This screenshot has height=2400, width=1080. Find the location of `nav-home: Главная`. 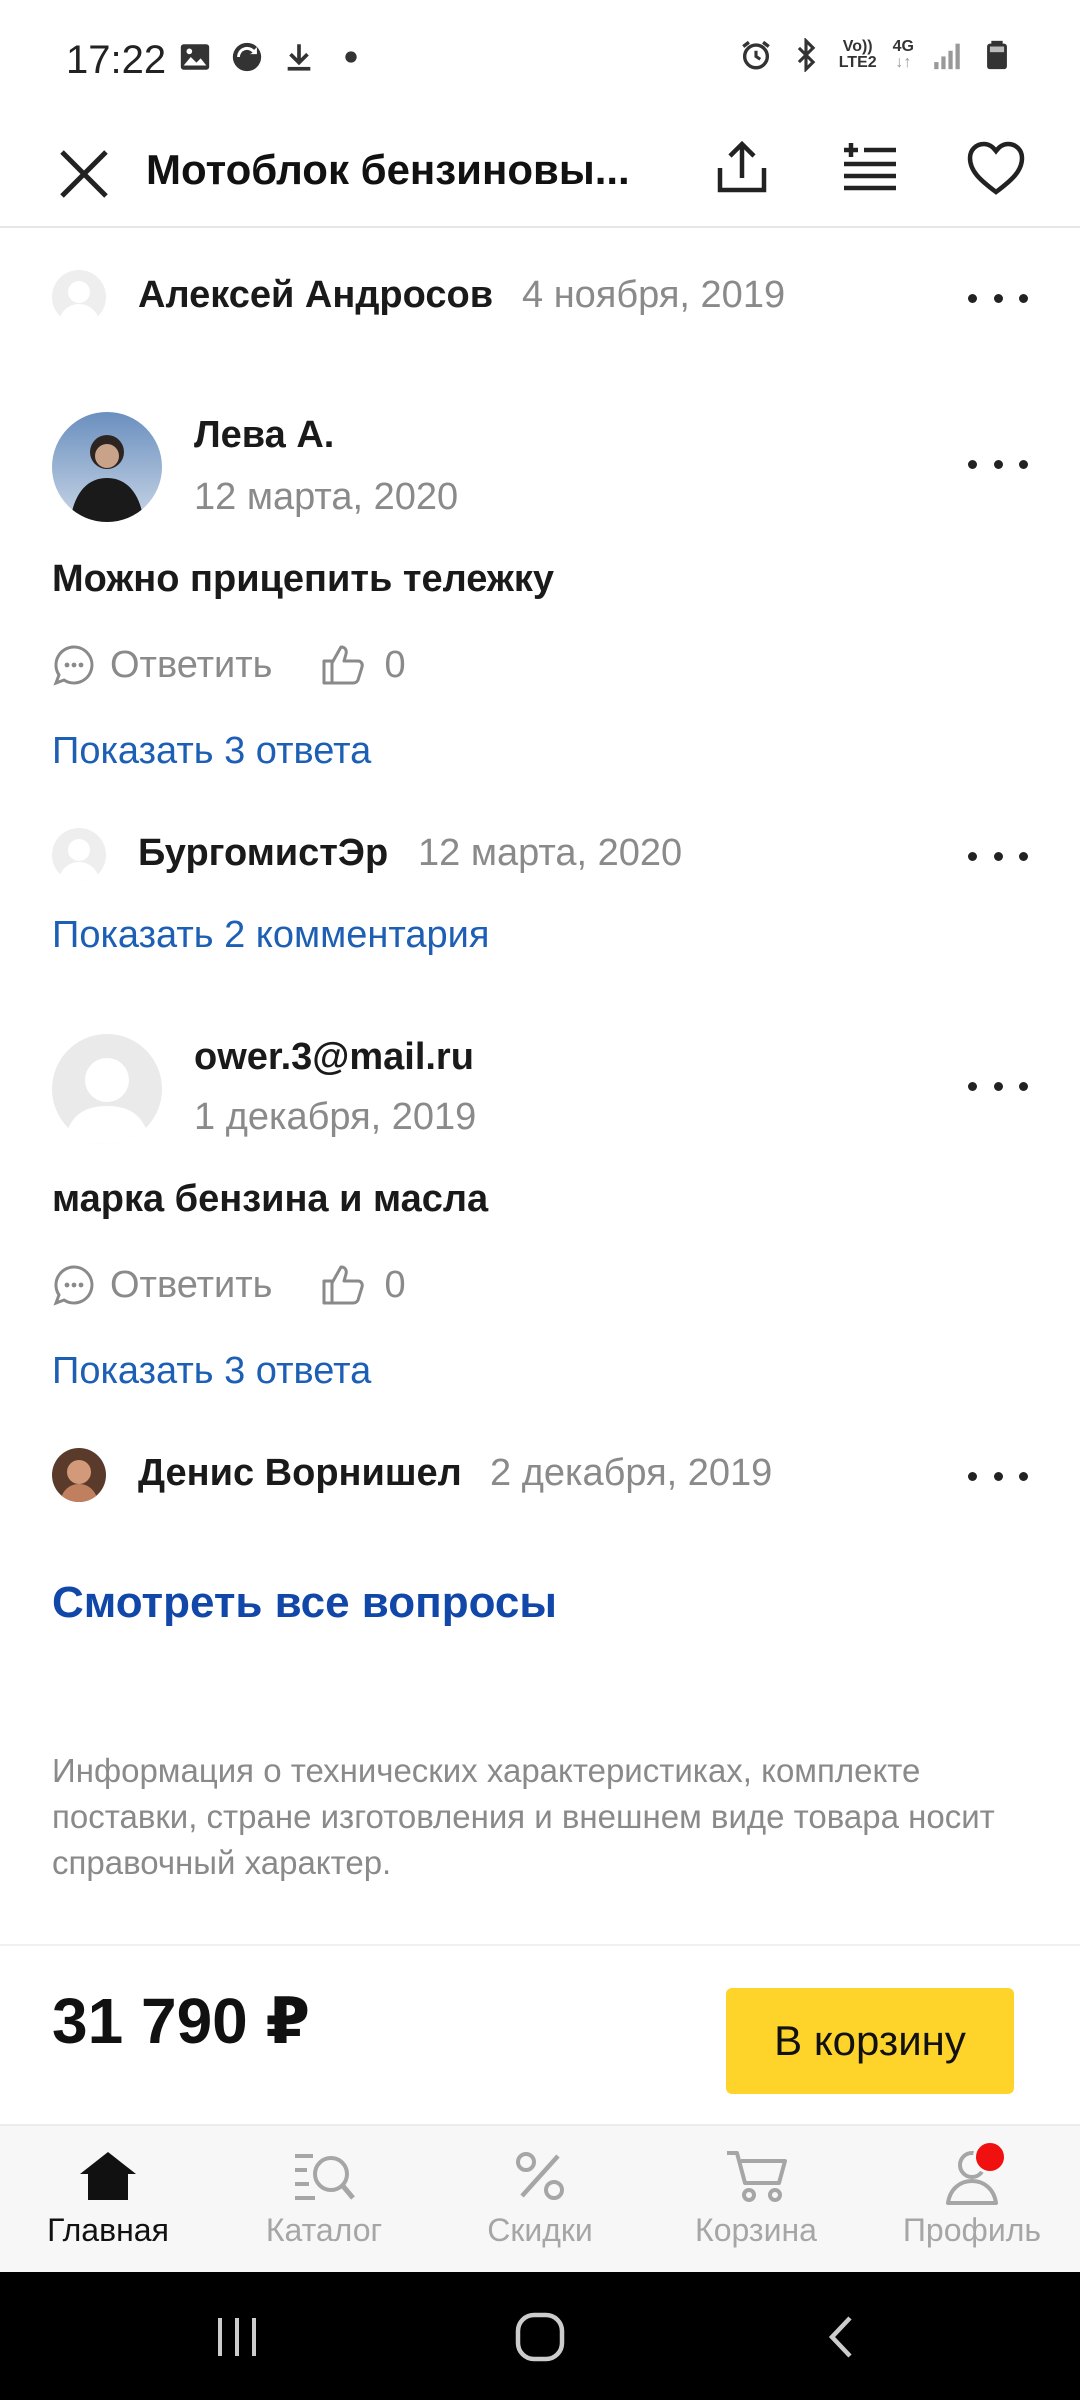

nav-home: Главная is located at coordinates (108, 2200).